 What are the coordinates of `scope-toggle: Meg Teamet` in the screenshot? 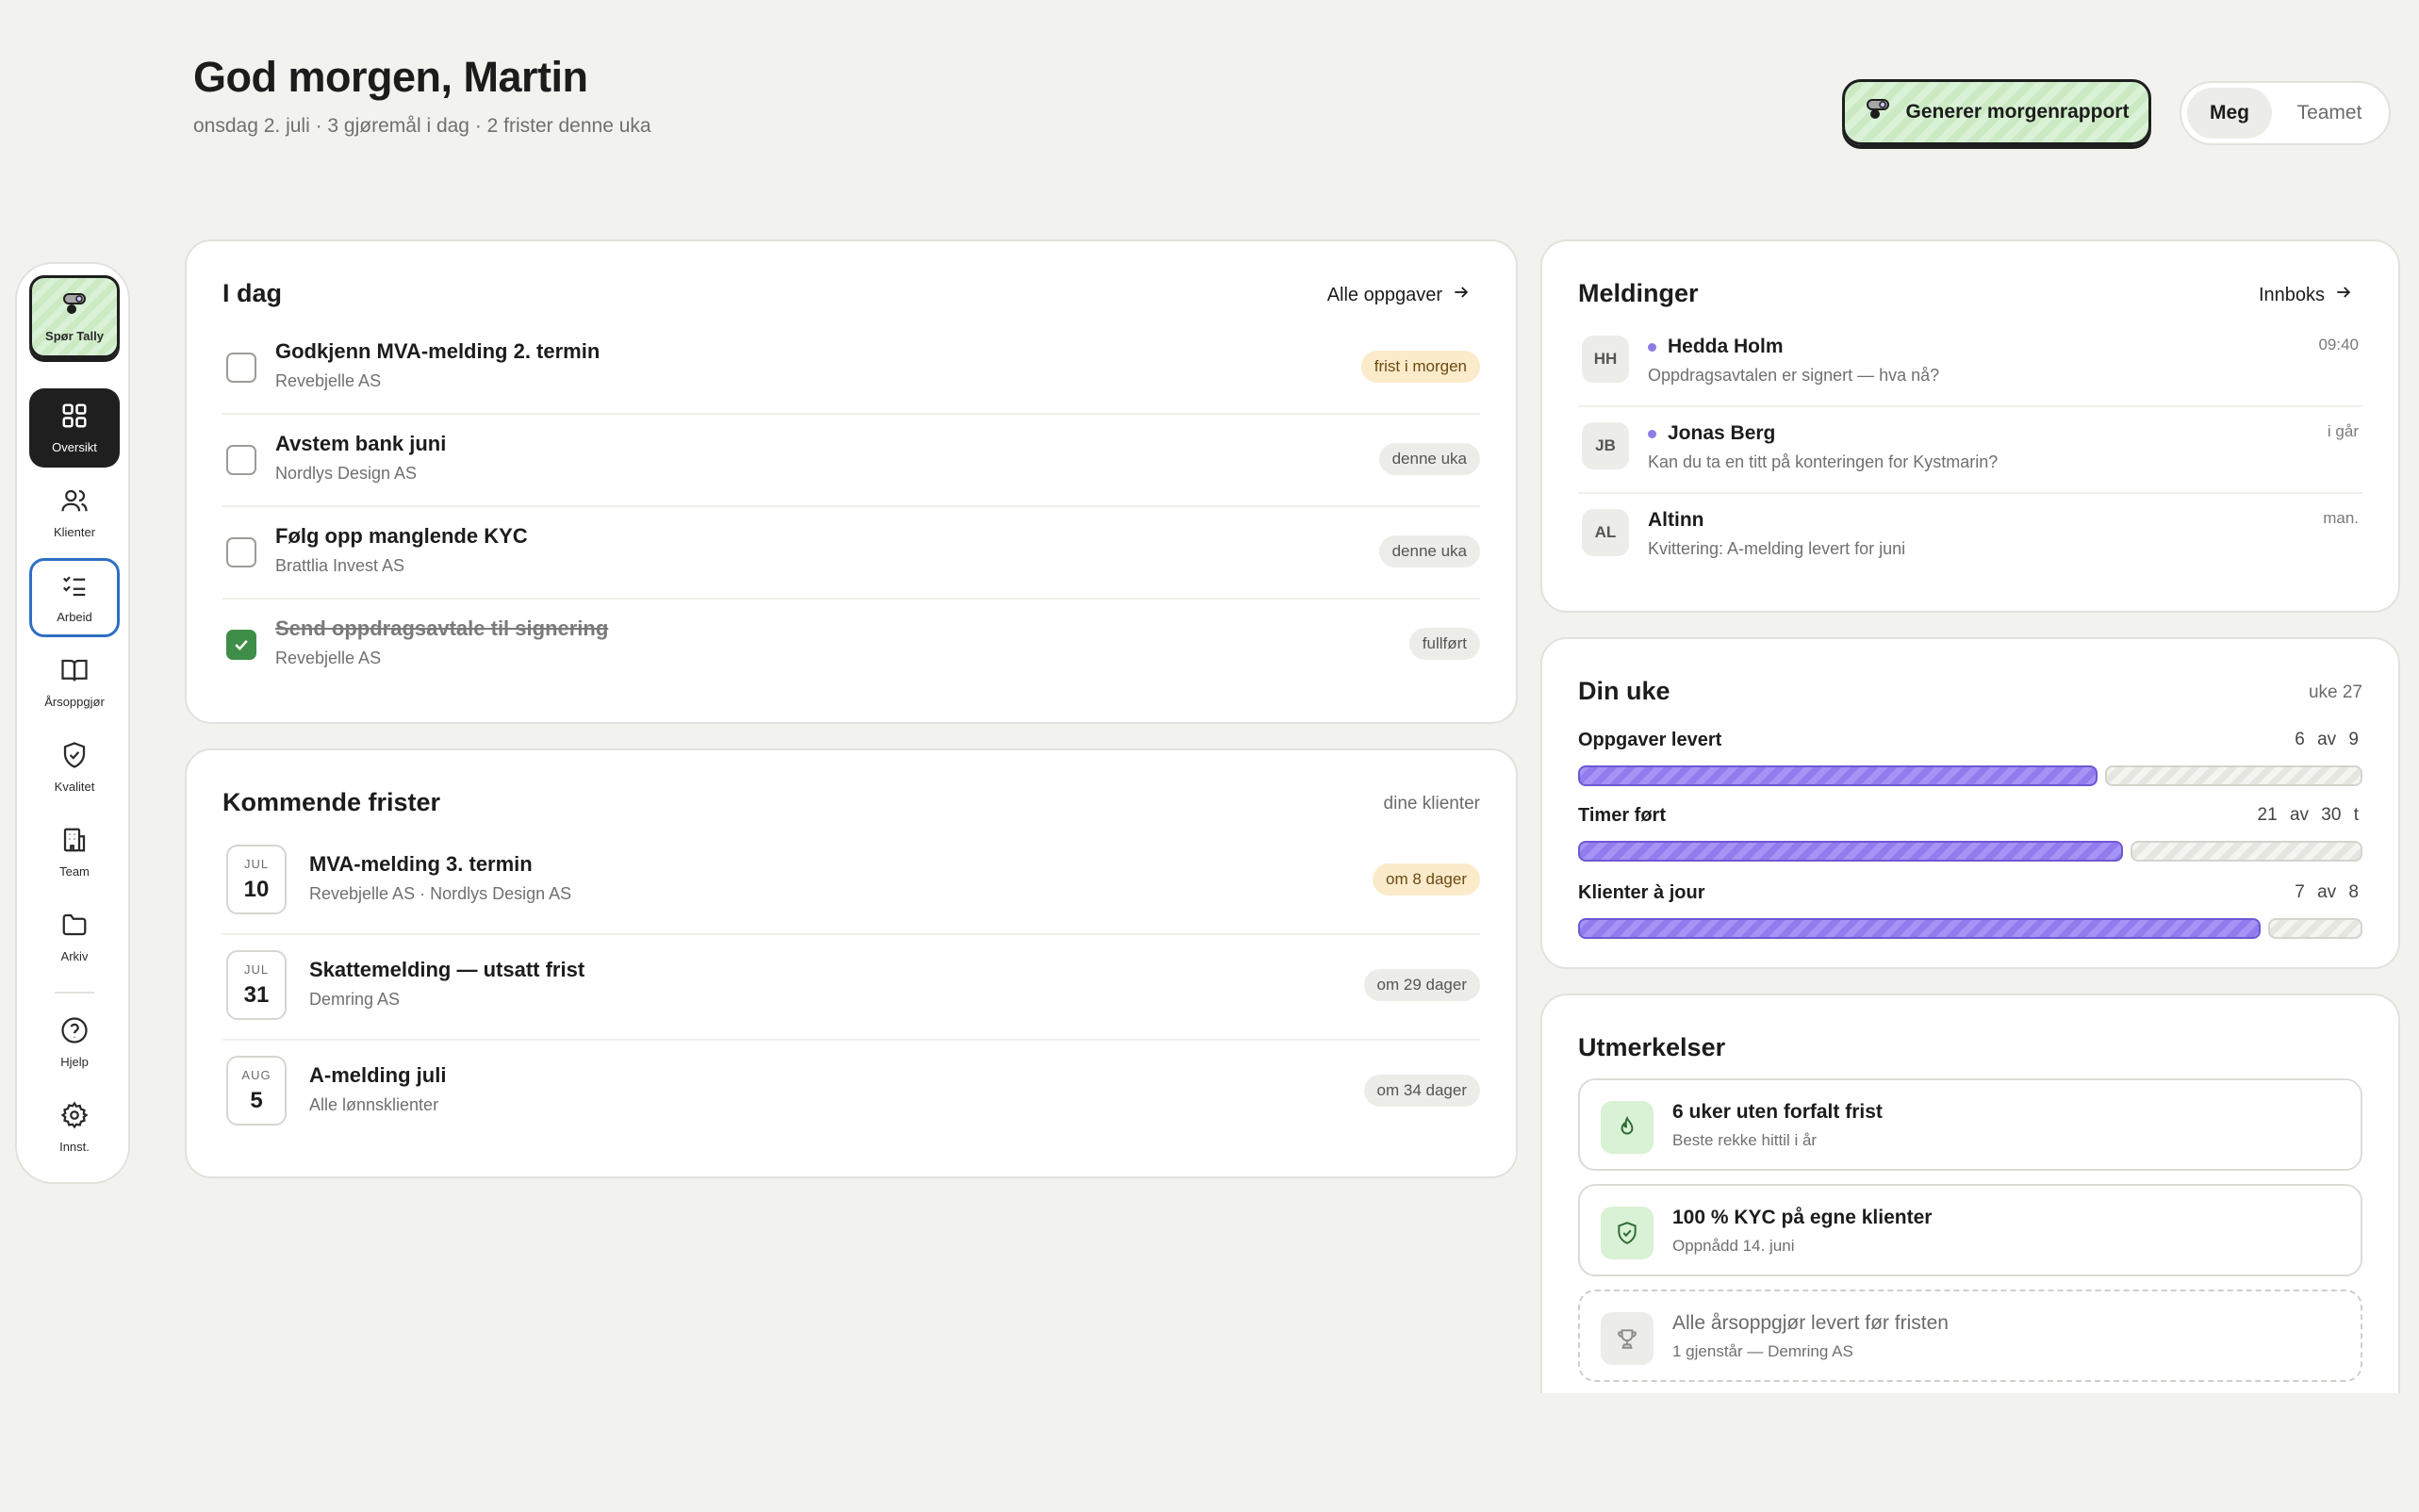 It's located at (2285, 113).